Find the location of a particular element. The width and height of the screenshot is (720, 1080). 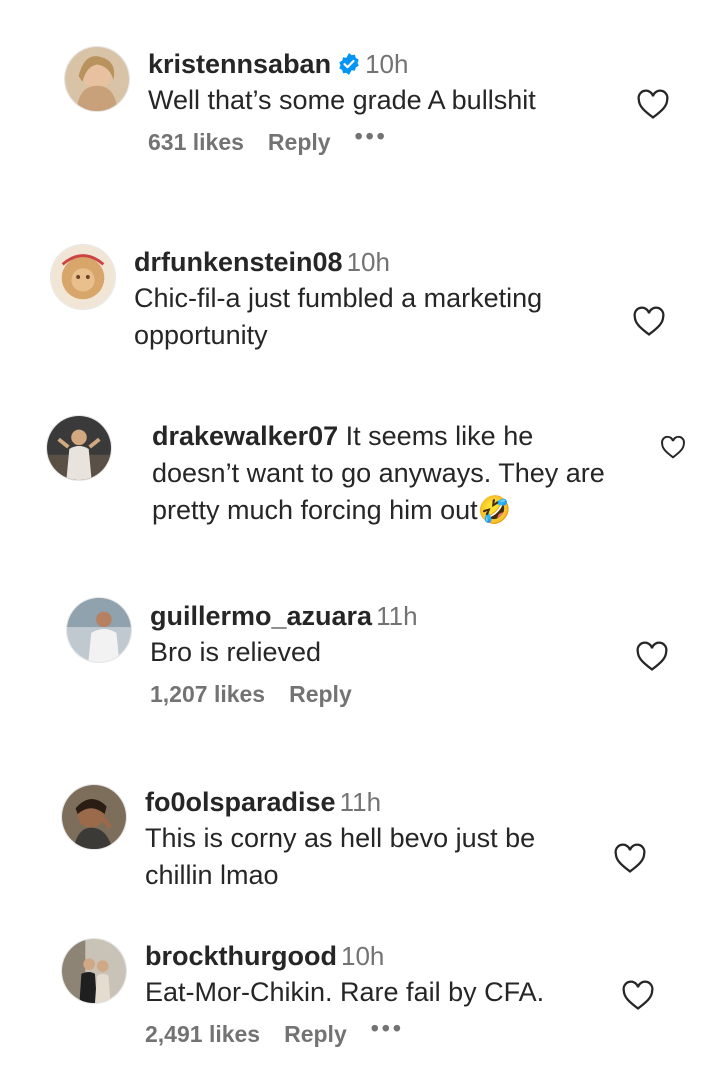

verified-badge-icon is located at coordinates (349, 62).